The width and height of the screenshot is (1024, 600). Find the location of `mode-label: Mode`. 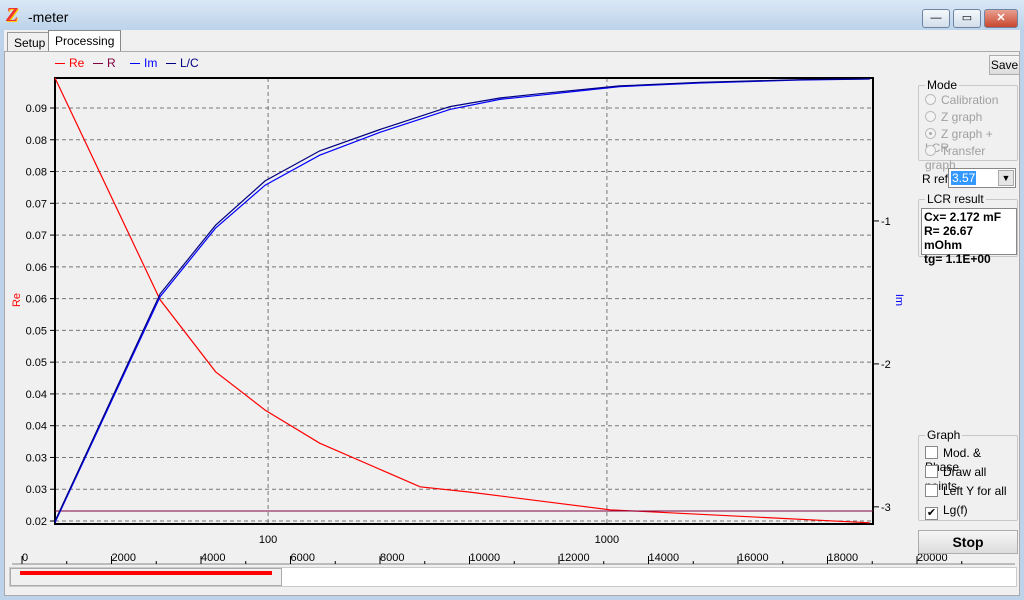

mode-label: Mode is located at coordinates (942, 85).